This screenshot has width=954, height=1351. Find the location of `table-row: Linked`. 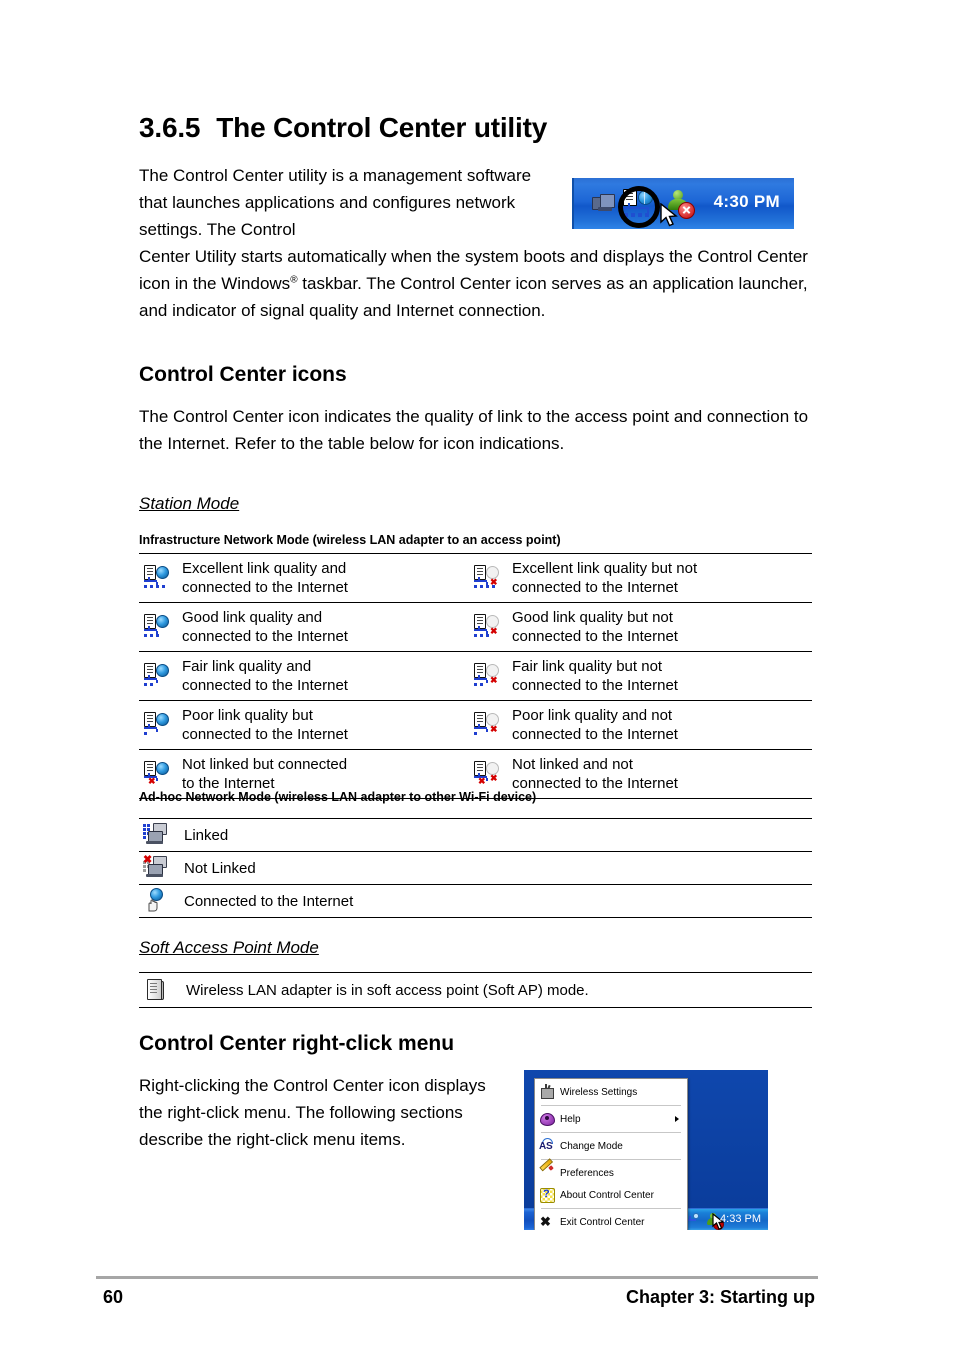

table-row: Linked is located at coordinates (475, 835).